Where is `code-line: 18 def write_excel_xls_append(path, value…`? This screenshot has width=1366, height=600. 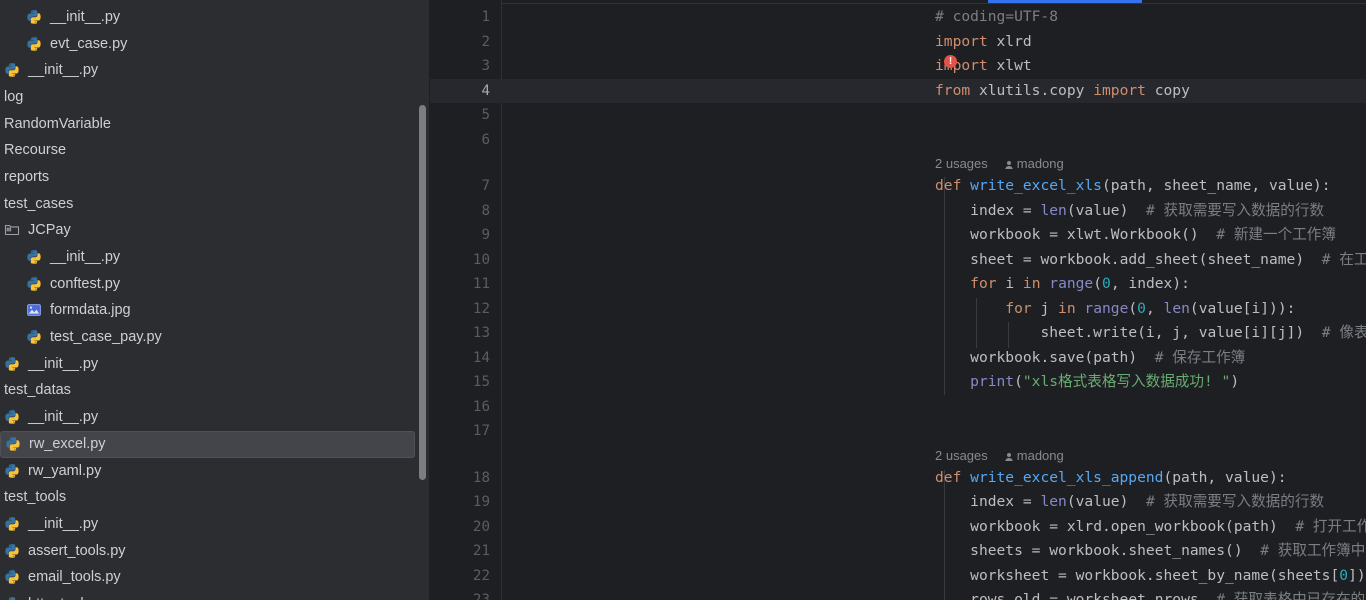
code-line: 18 def write_excel_xls_append(path, value… is located at coordinates (898, 478).